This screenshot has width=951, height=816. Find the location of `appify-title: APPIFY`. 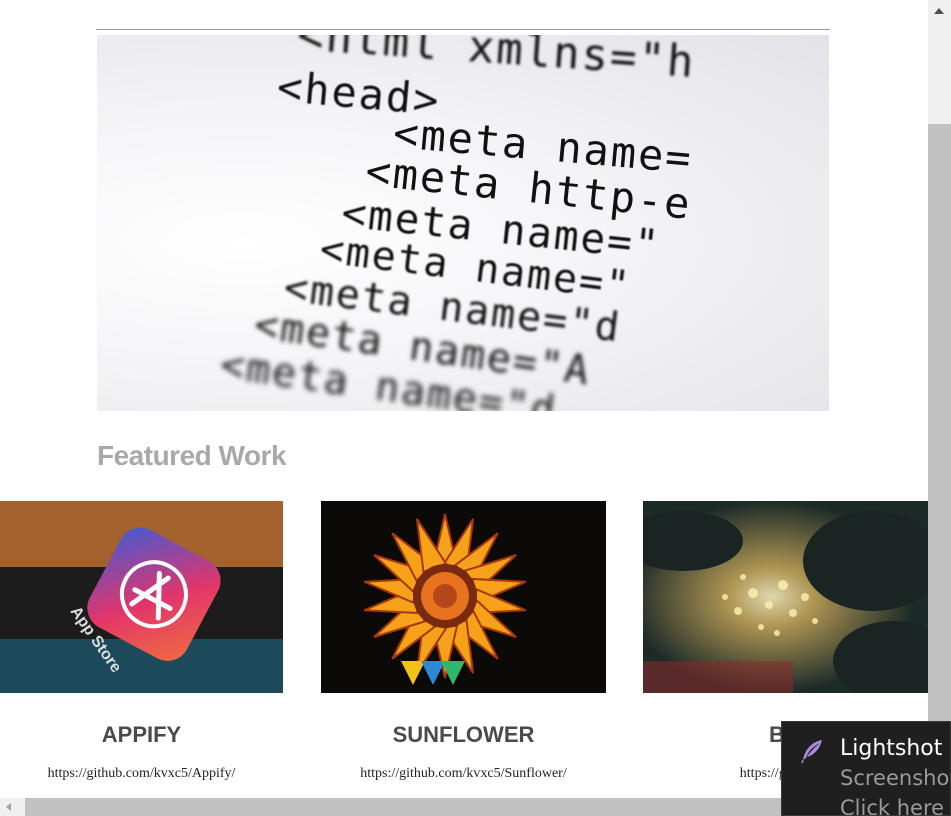

appify-title: APPIFY is located at coordinates (141, 735).